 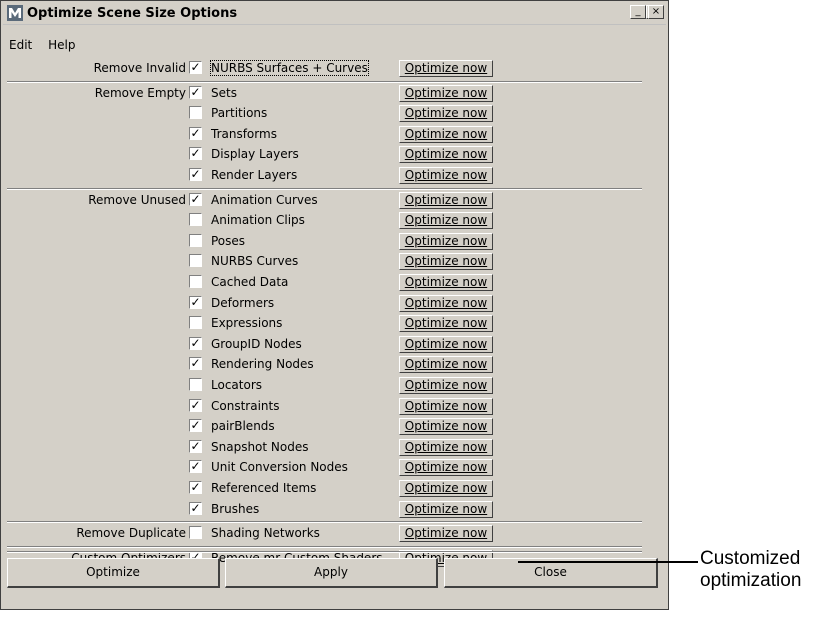 I want to click on option-row: Poses Optimize now, so click(x=335, y=242).